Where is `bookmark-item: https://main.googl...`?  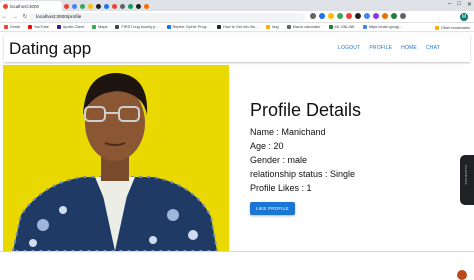 bookmark-item: https://main.googl... is located at coordinates (382, 27).